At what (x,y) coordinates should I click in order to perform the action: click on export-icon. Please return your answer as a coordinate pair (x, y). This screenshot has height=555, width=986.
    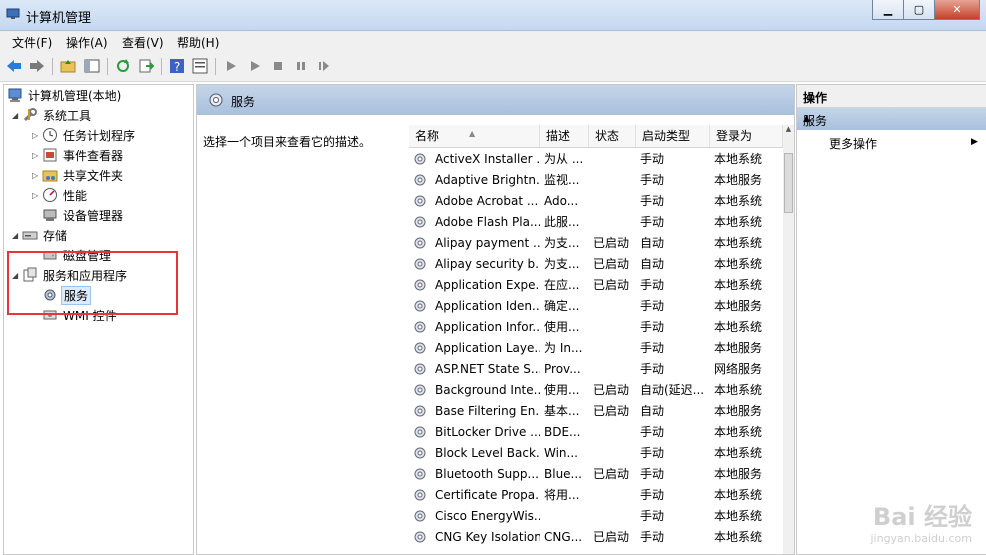
    Looking at the image, I should click on (146, 66).